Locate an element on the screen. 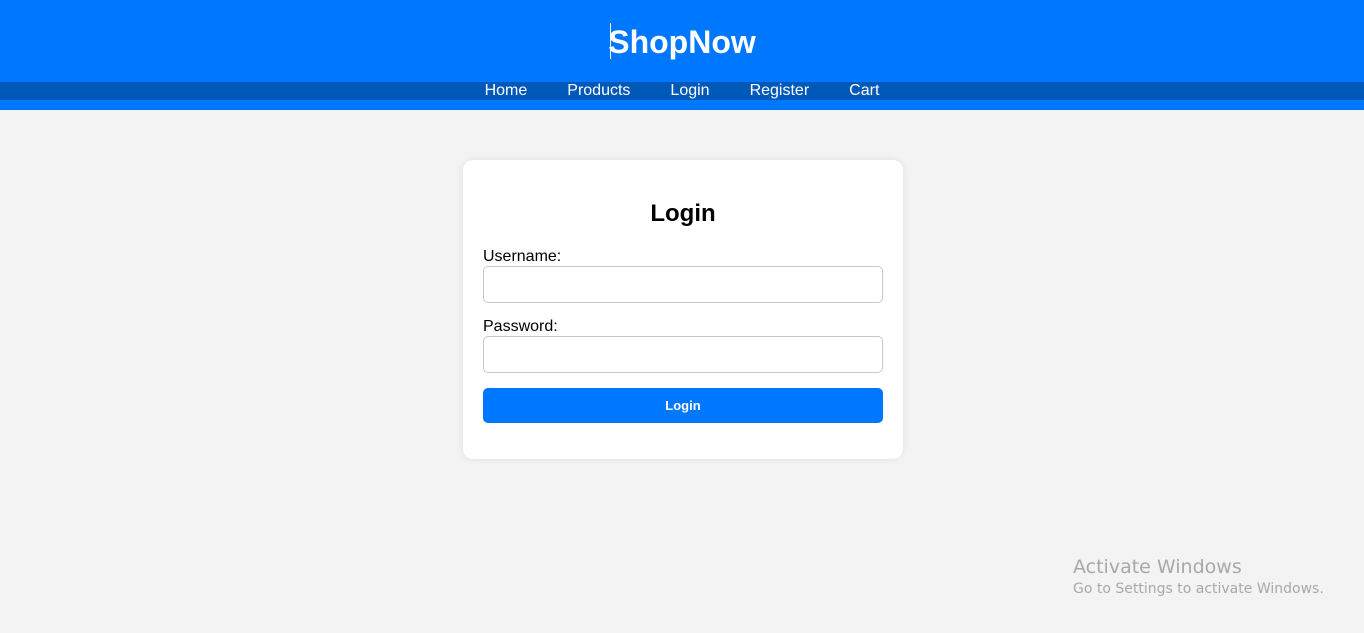  username-label: Username: is located at coordinates (522, 256).